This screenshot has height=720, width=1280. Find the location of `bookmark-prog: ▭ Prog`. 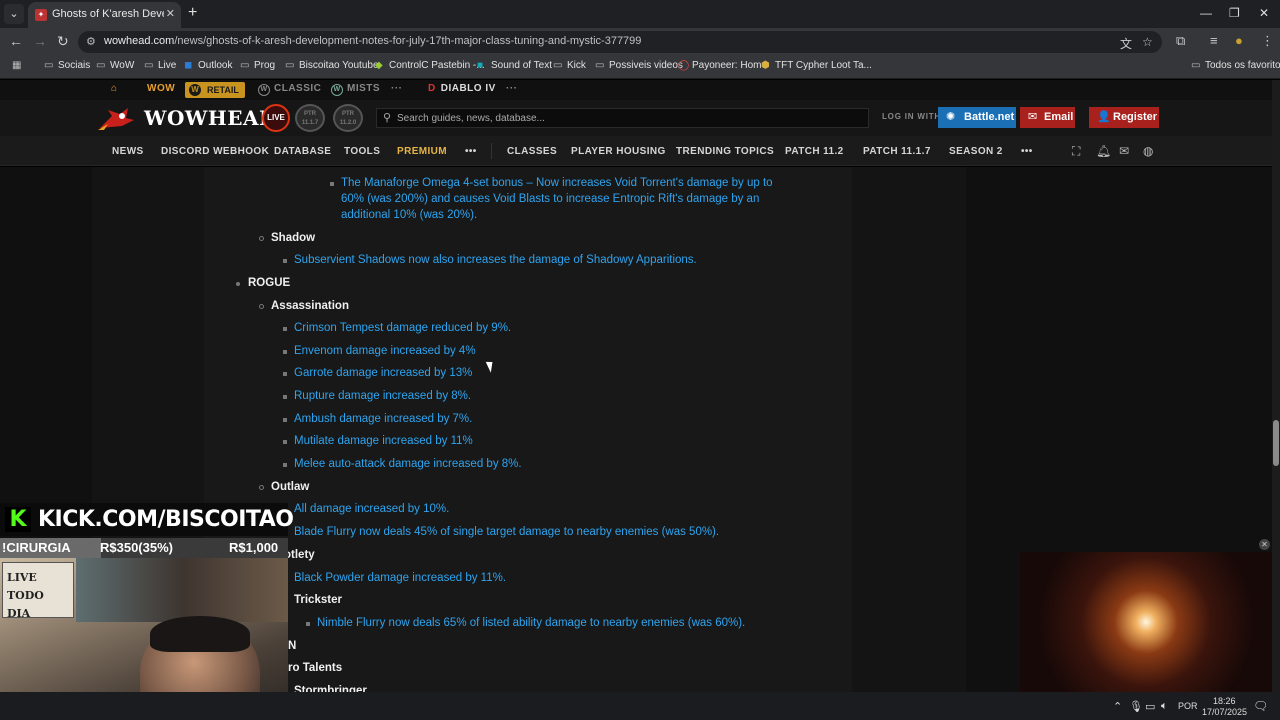

bookmark-prog: ▭ Prog is located at coordinates (257, 65).